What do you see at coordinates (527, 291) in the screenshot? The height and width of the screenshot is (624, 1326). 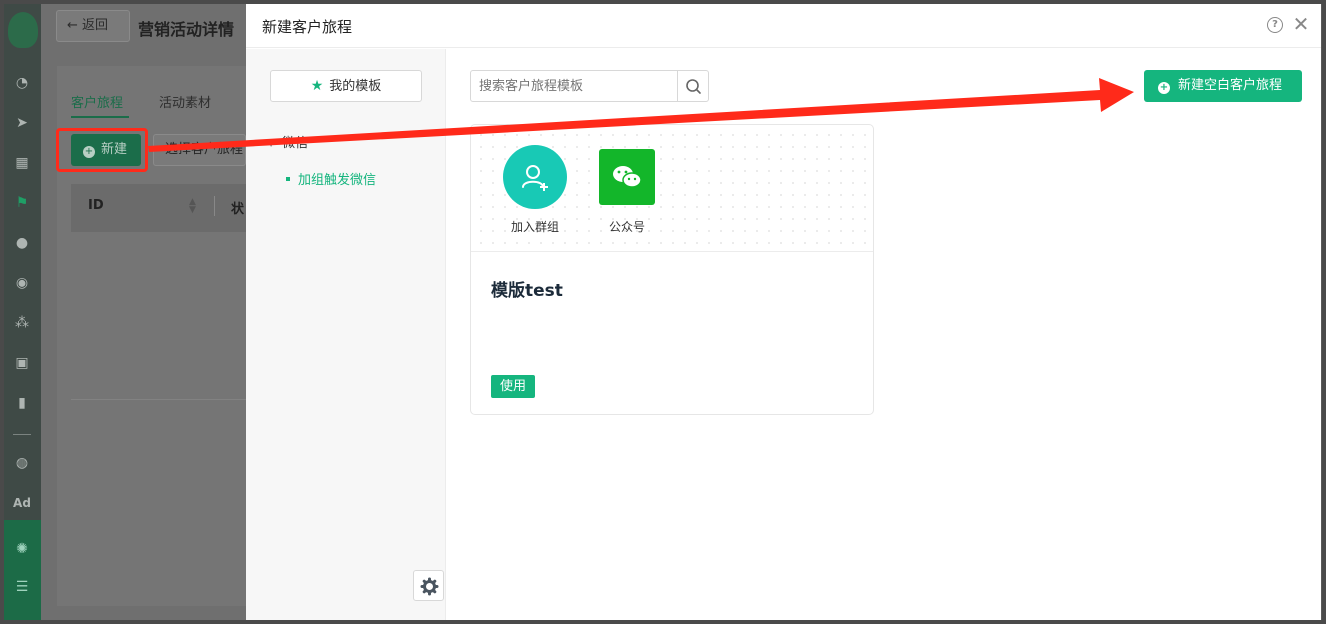 I see `template-name: 模版test` at bounding box center [527, 291].